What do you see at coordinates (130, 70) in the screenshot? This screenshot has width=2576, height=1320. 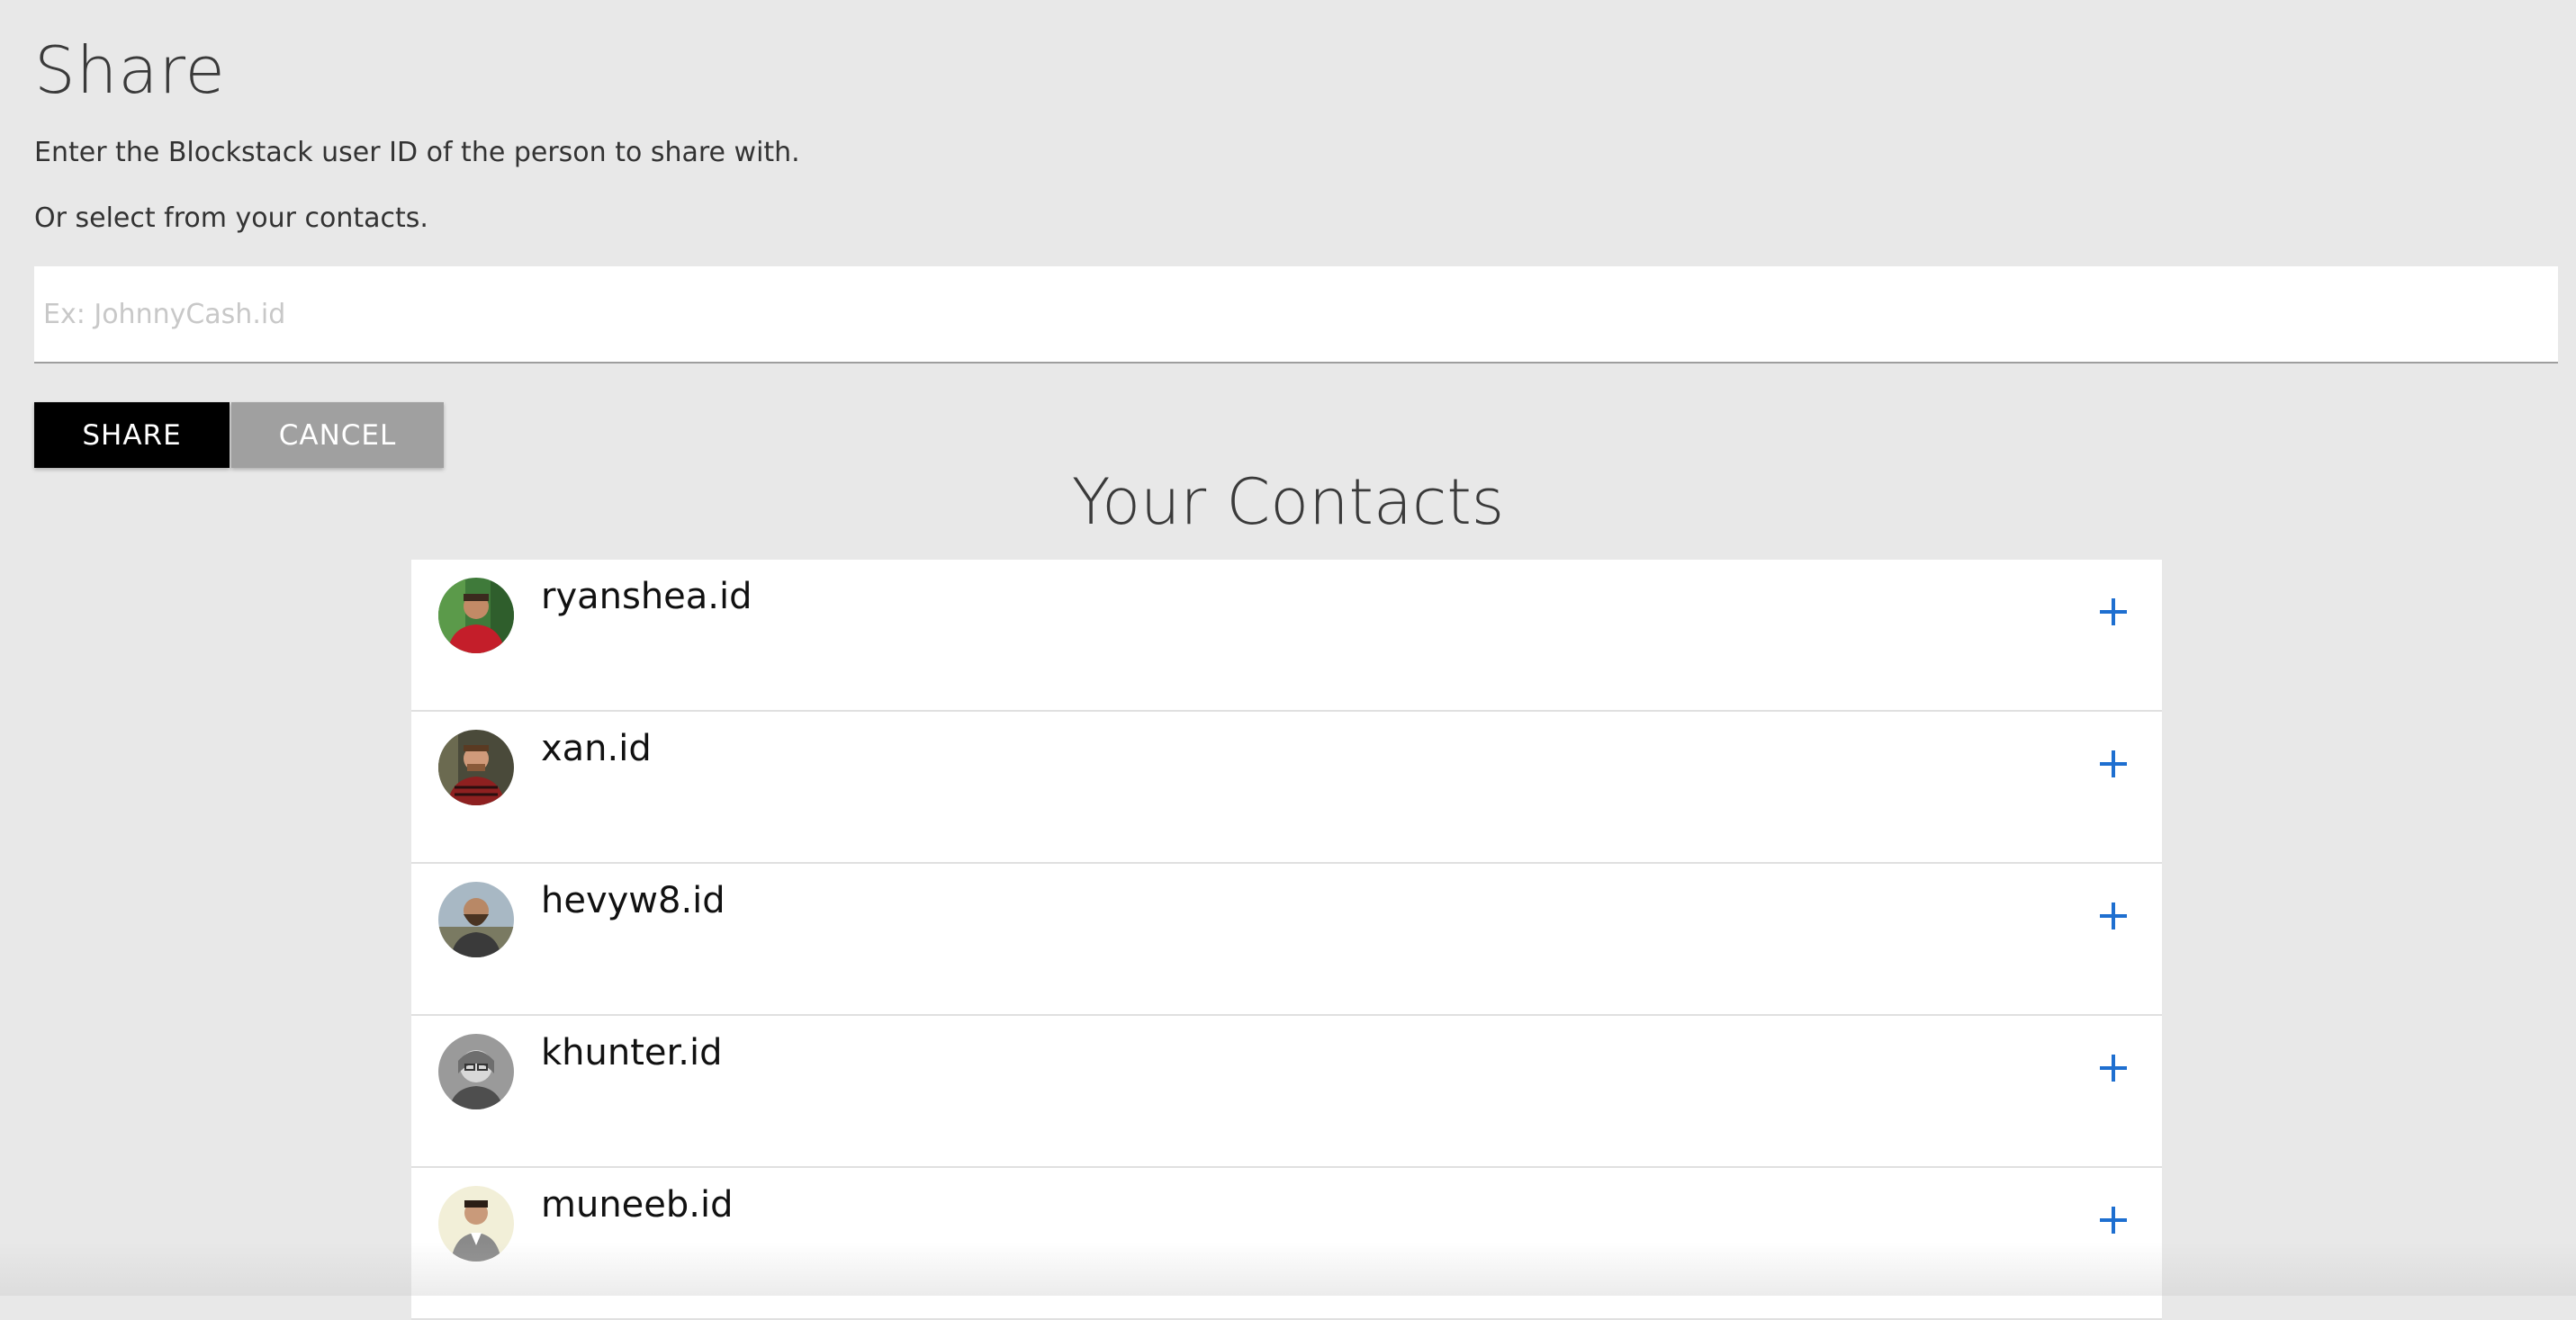 I see `page-title: Share` at bounding box center [130, 70].